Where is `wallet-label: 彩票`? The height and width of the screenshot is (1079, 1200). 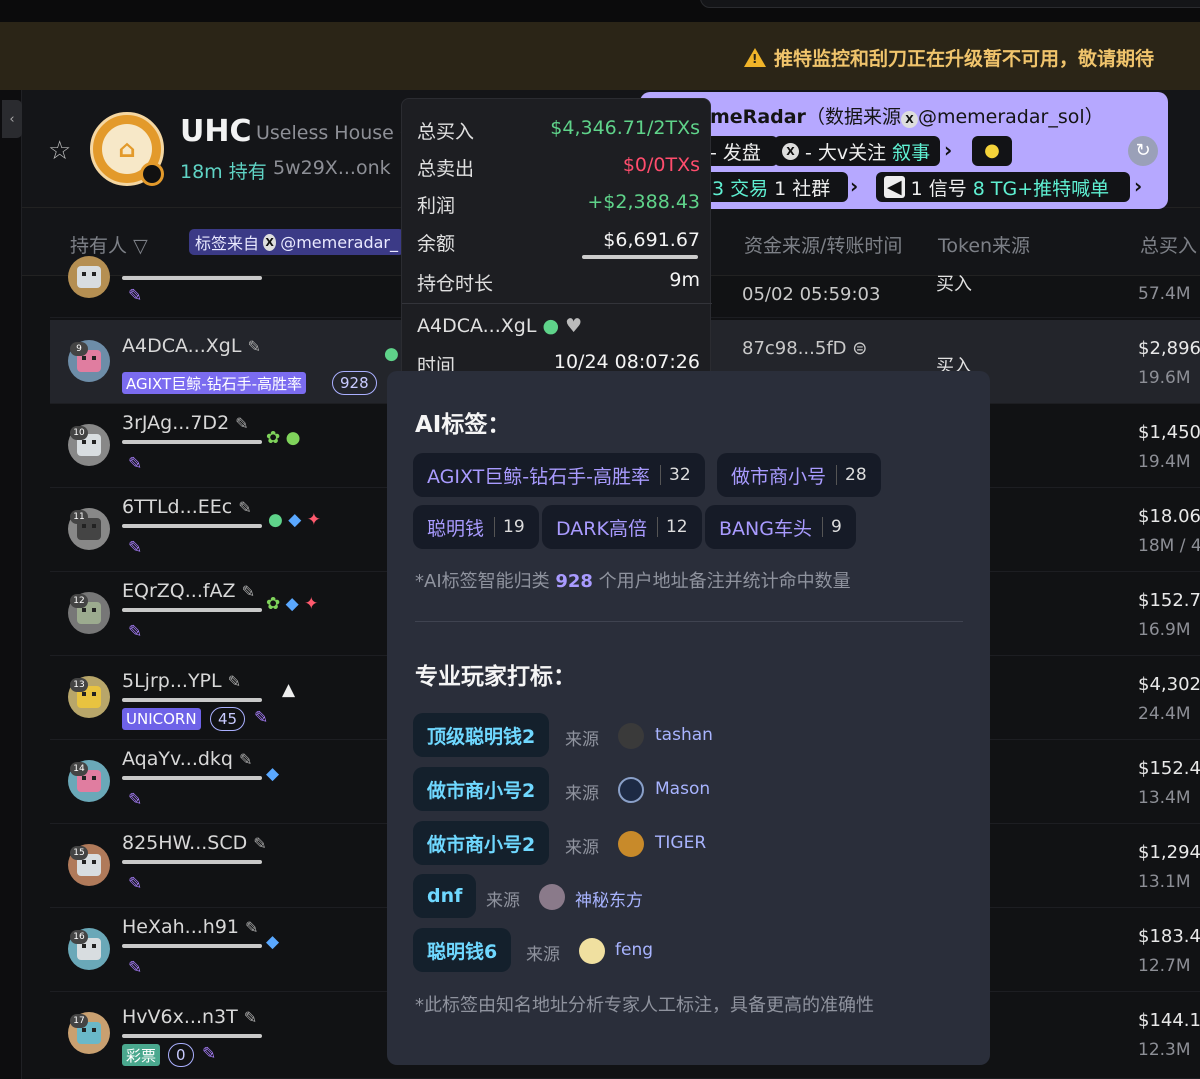
wallet-label: 彩票 is located at coordinates (141, 1055).